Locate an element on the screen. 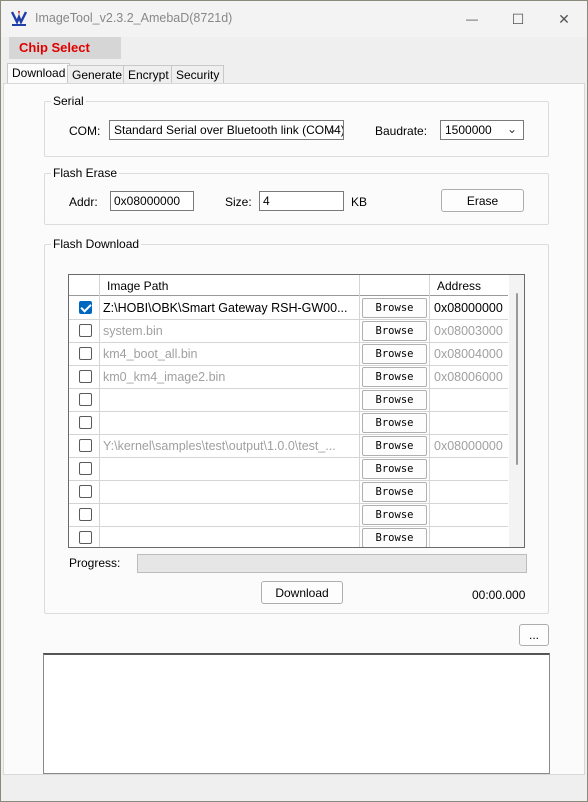  erase-addr-input: 0x08000000 is located at coordinates (152, 201).